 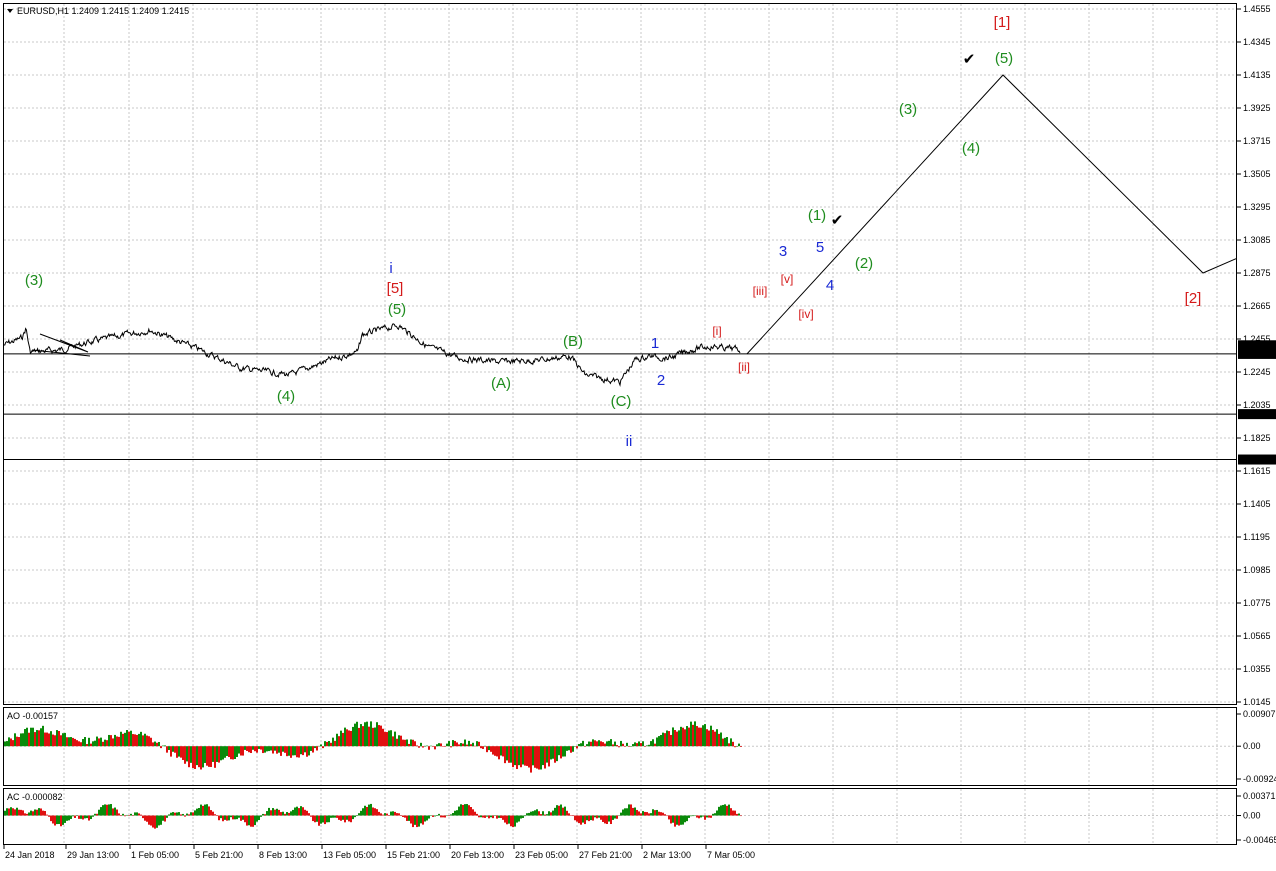 What do you see at coordinates (1257, 669) in the screenshot?
I see `price-tick-label: 1.0355` at bounding box center [1257, 669].